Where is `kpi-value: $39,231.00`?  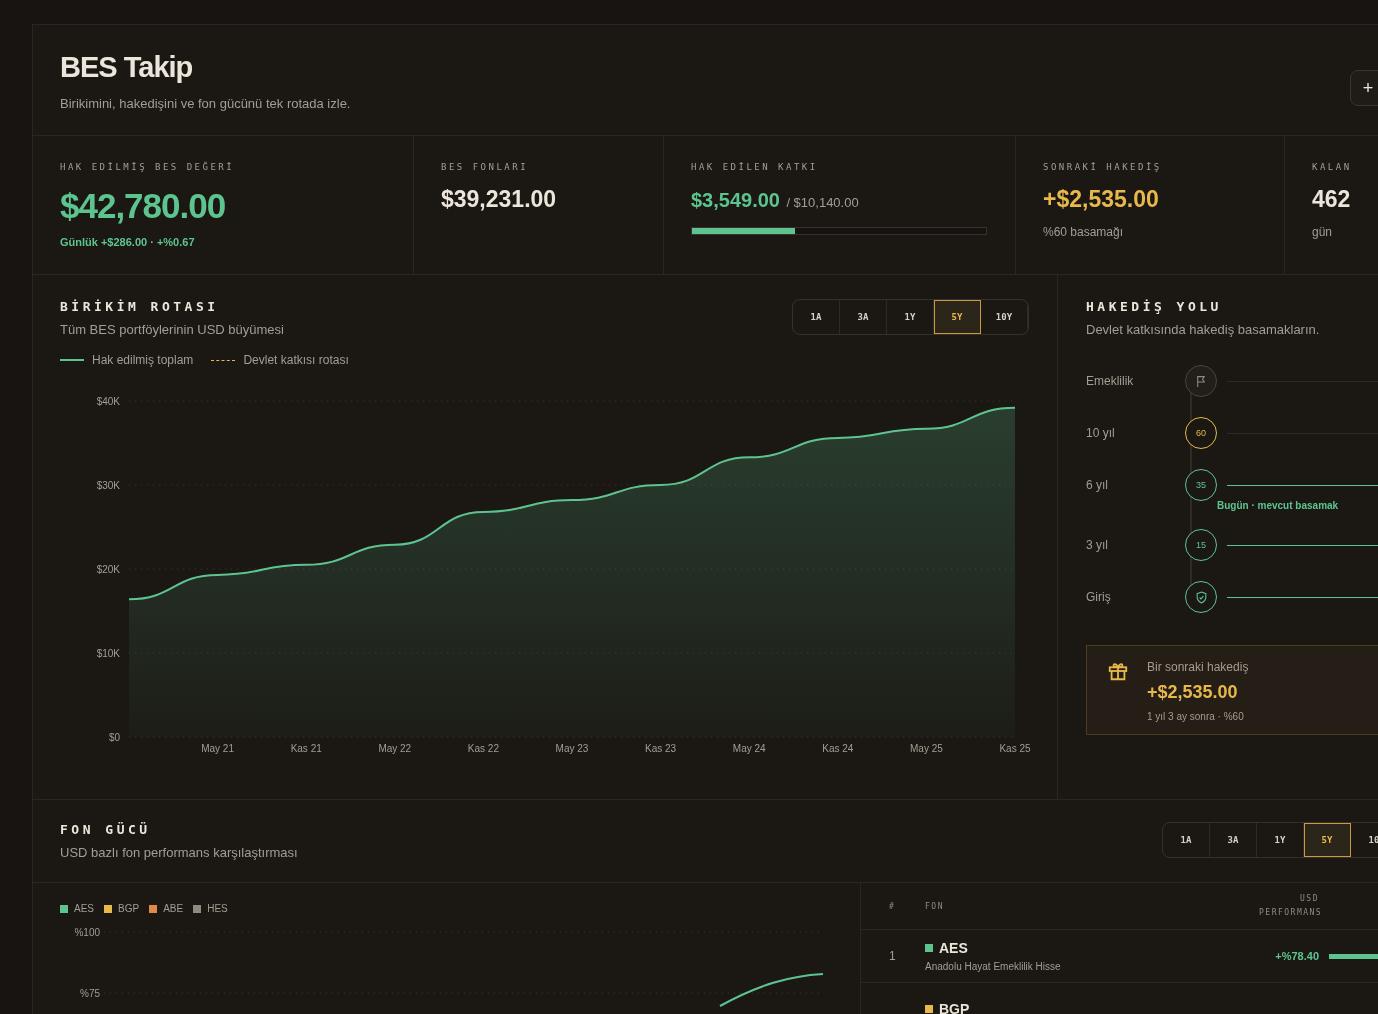 kpi-value: $39,231.00 is located at coordinates (499, 199).